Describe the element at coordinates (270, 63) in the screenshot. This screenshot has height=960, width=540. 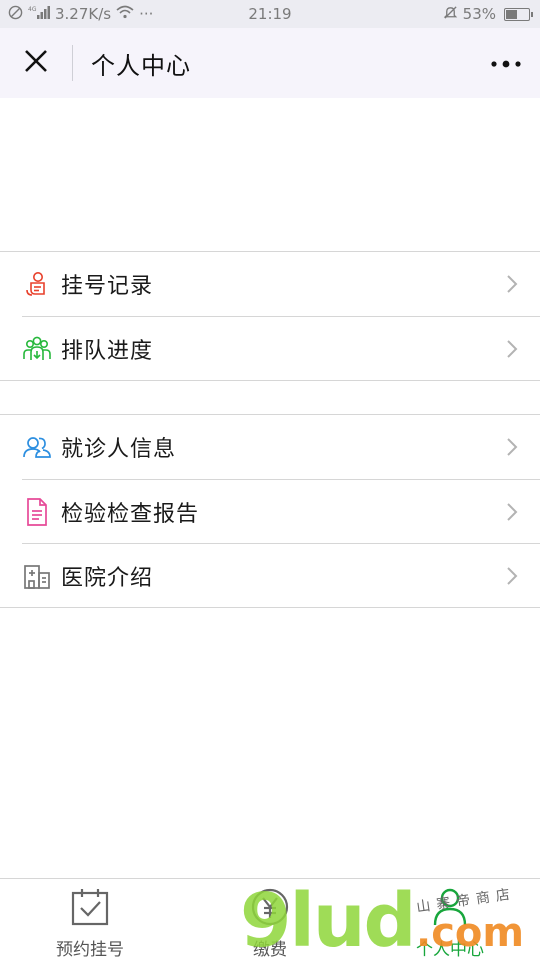
I see `header-bar: 个人中心` at that location.